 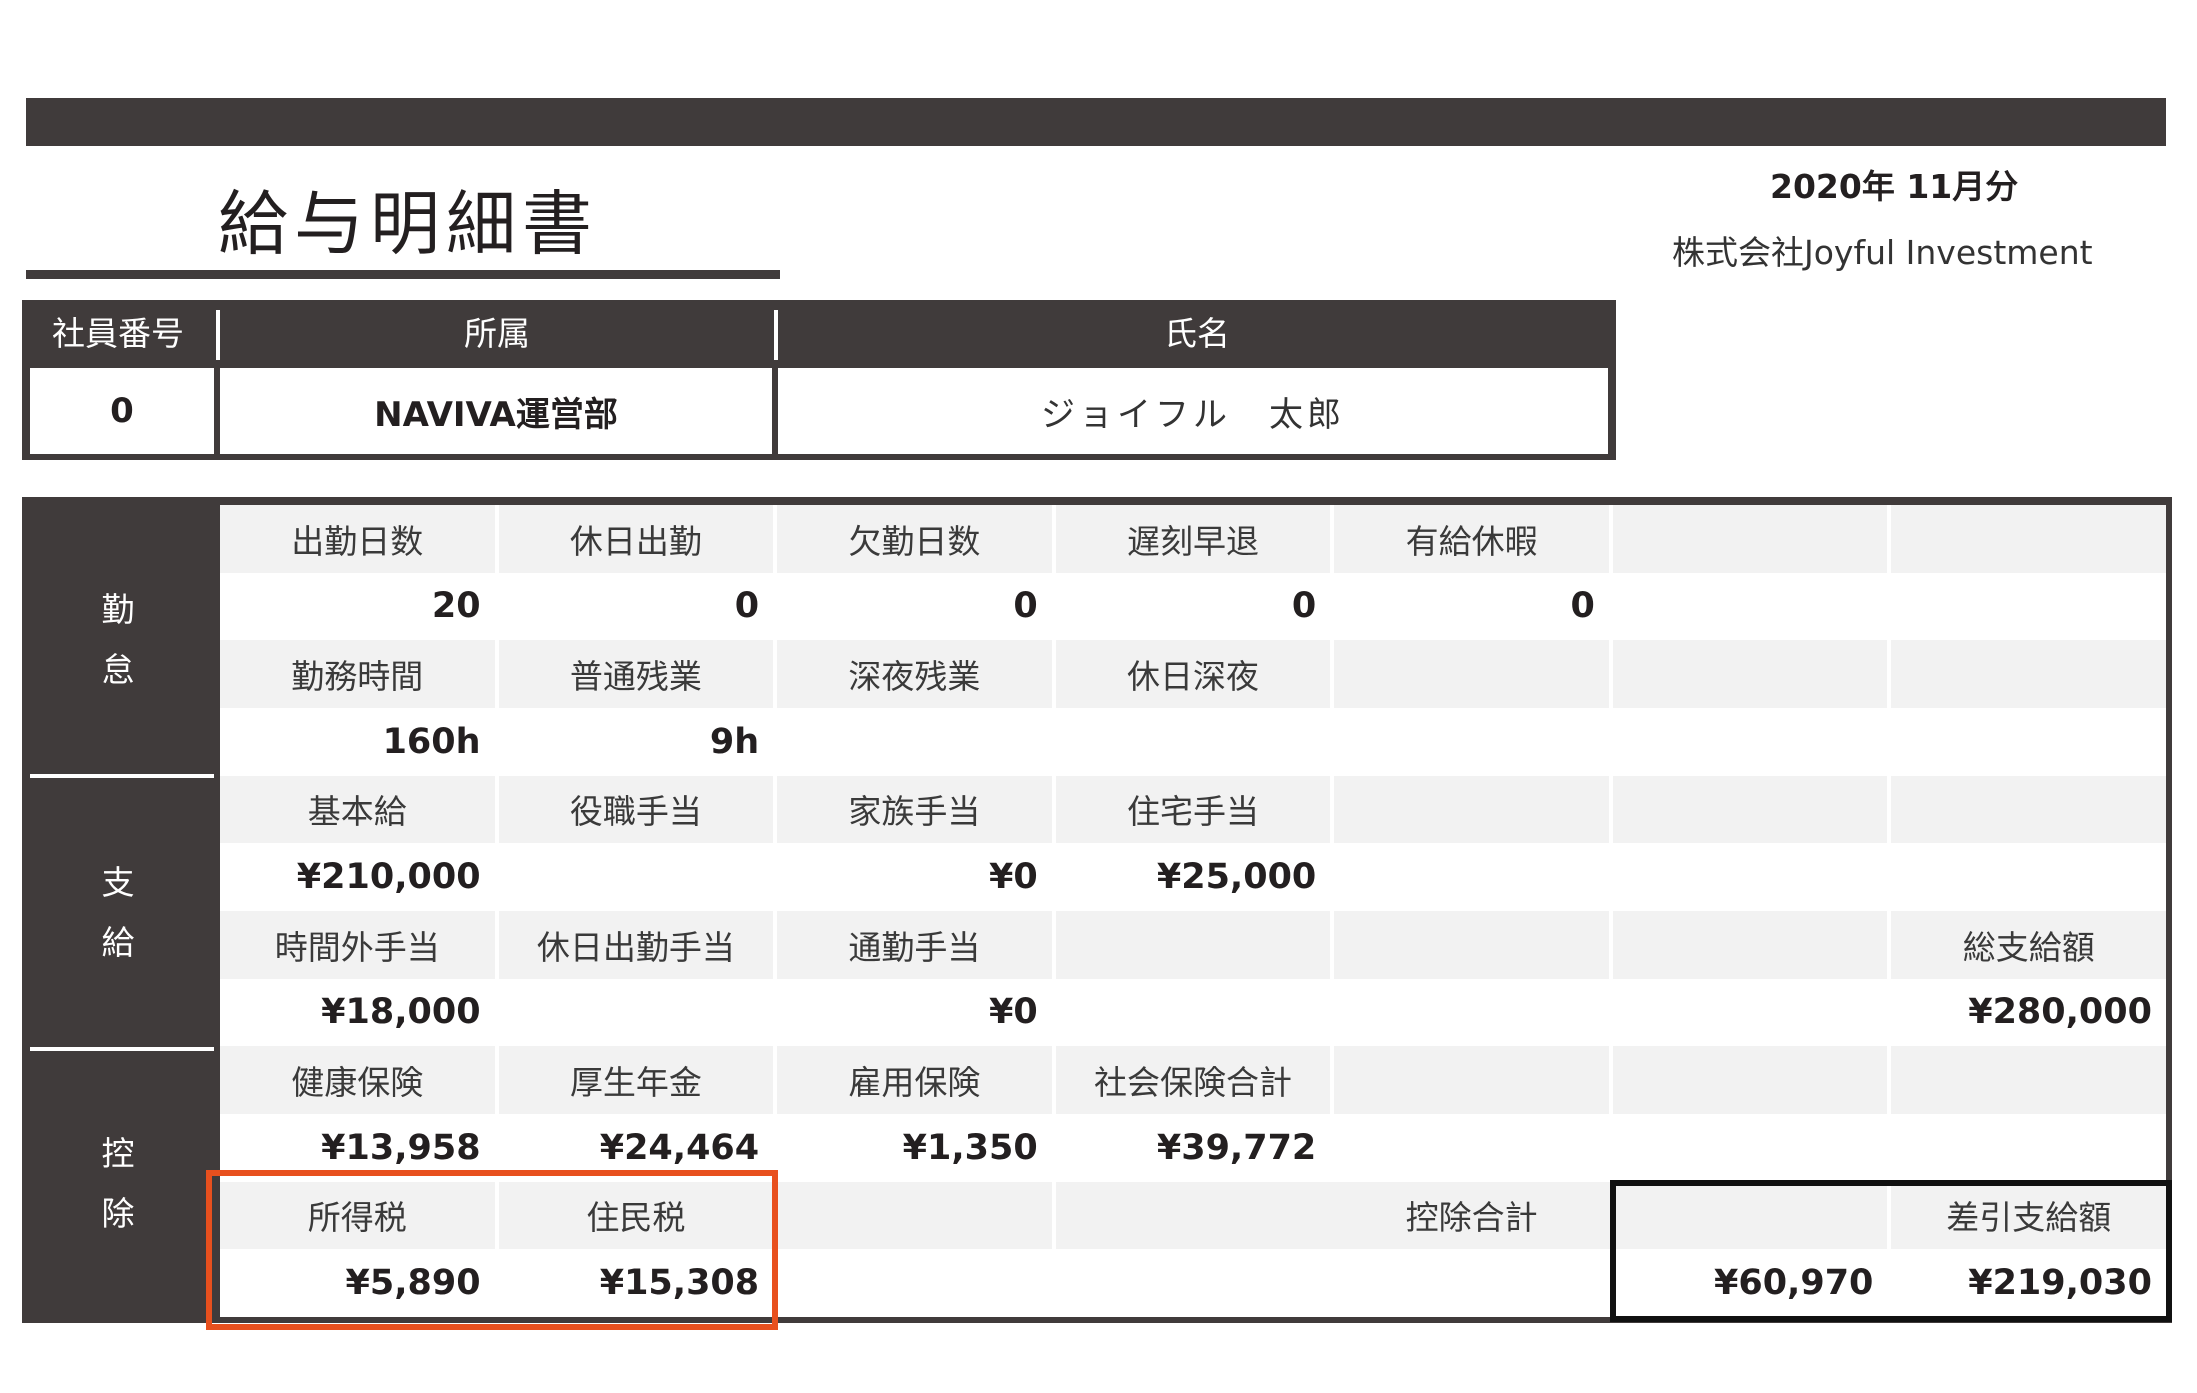 What do you see at coordinates (357, 877) in the screenshot?
I see `field-value: ¥210,000` at bounding box center [357, 877].